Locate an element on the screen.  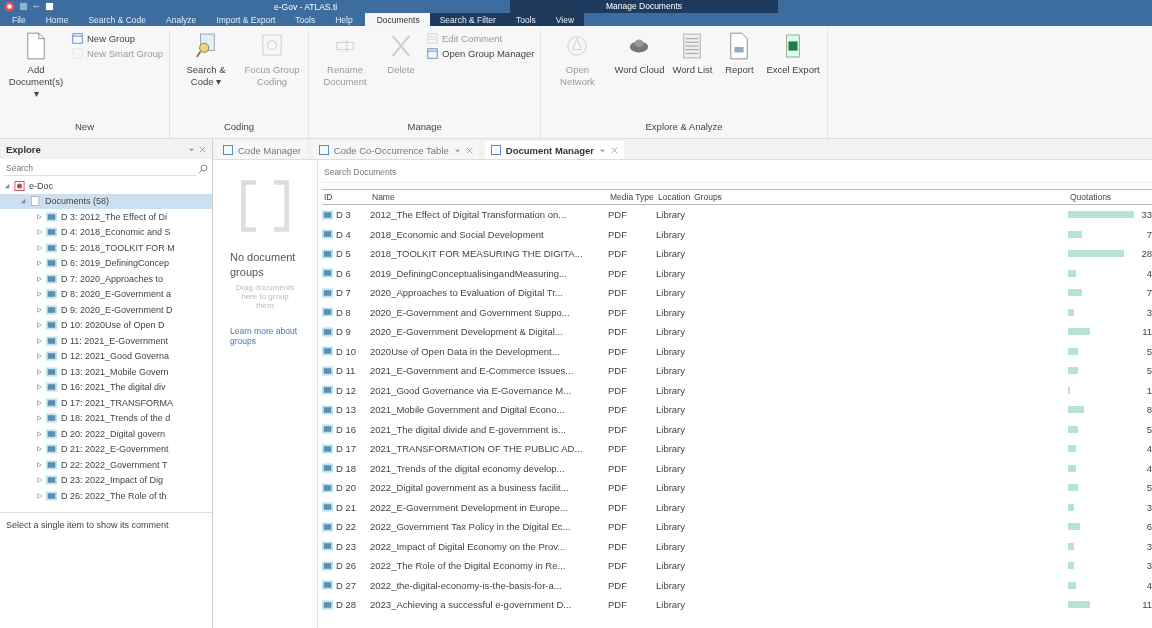
column-header: ID is located at coordinates (346, 197).